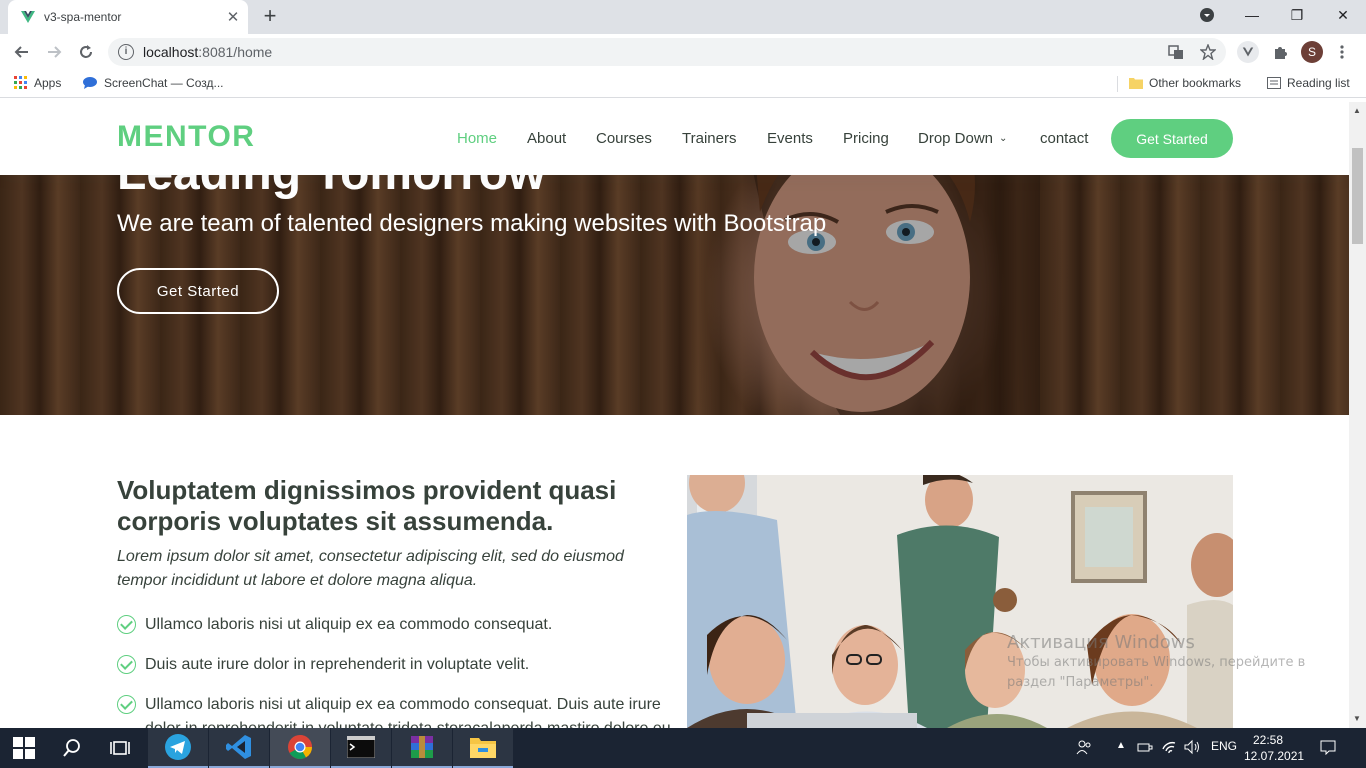 The height and width of the screenshot is (768, 1366). What do you see at coordinates (709, 138) in the screenshot?
I see `nav-trainers: Trainers` at bounding box center [709, 138].